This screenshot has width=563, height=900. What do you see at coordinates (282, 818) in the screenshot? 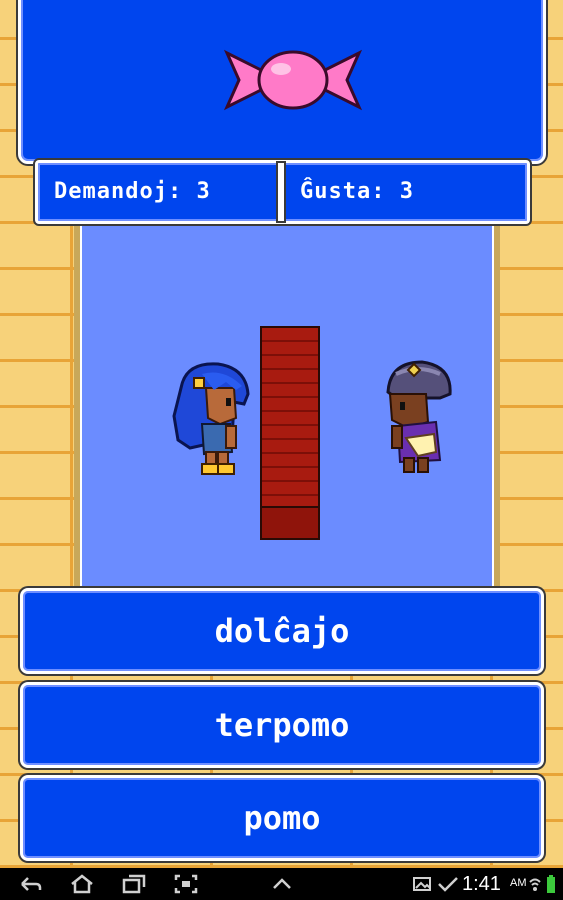
I see `answer-button-3: pomo` at bounding box center [282, 818].